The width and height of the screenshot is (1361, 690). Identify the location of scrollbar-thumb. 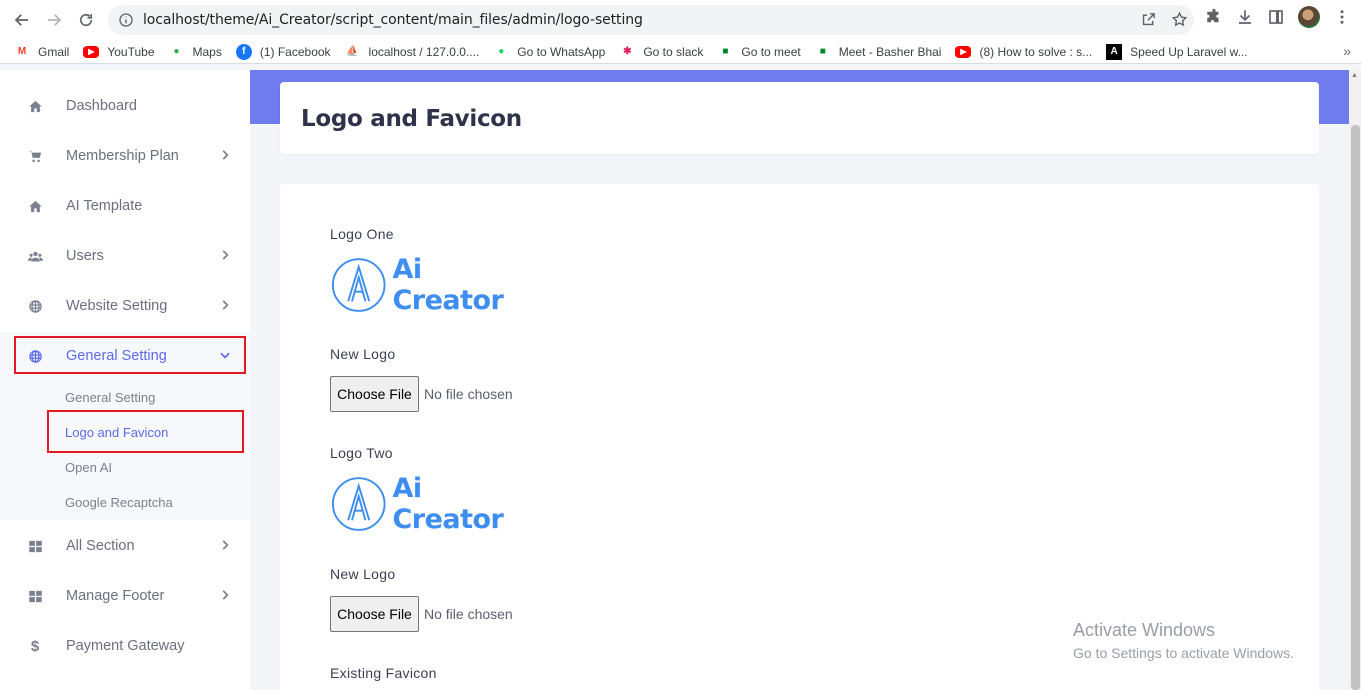
(1355, 407).